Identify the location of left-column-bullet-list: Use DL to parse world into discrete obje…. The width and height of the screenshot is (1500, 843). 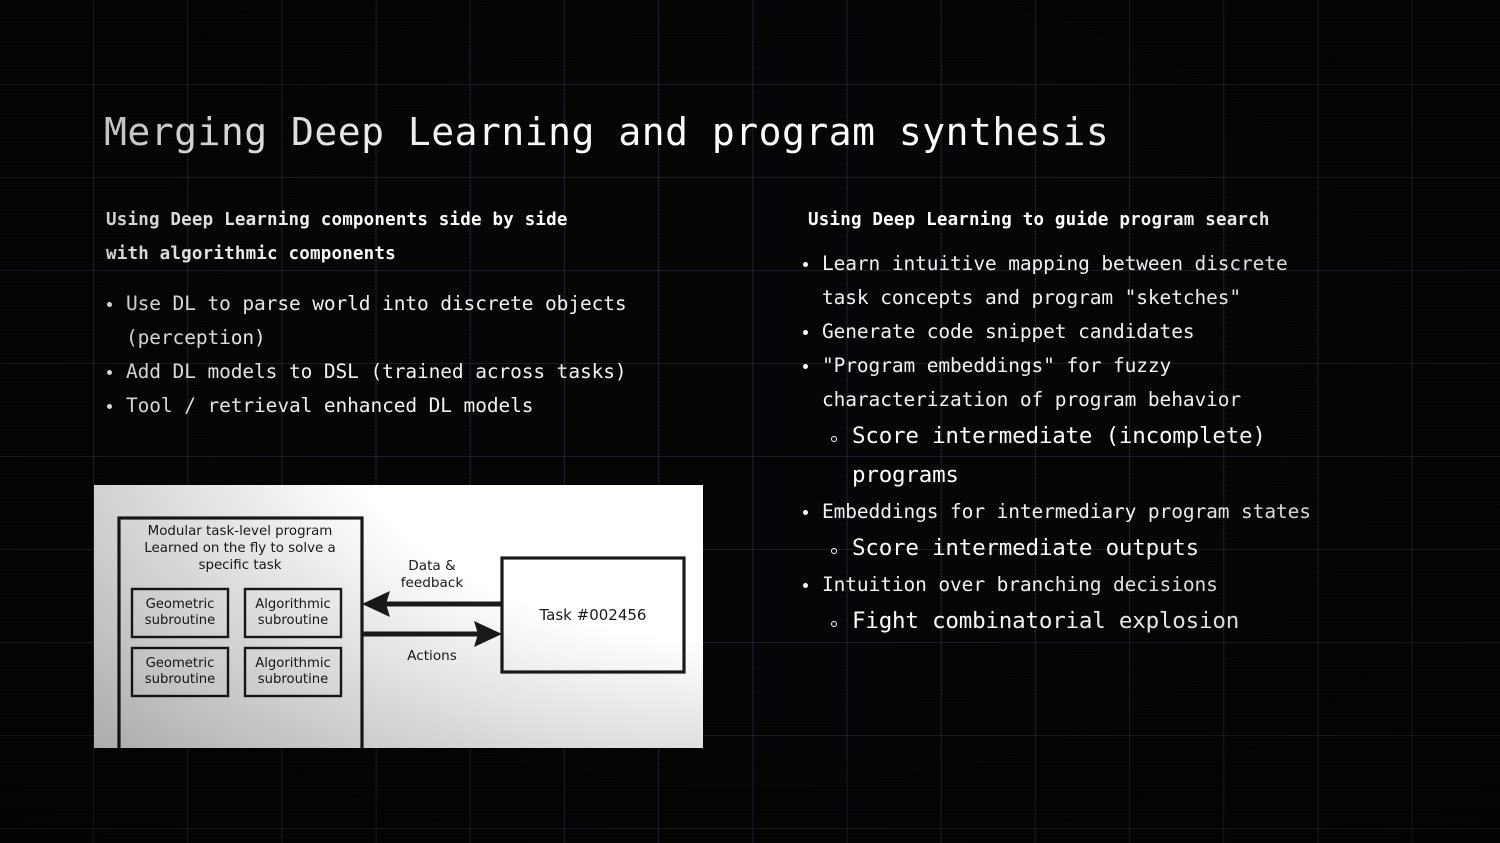
(416, 355).